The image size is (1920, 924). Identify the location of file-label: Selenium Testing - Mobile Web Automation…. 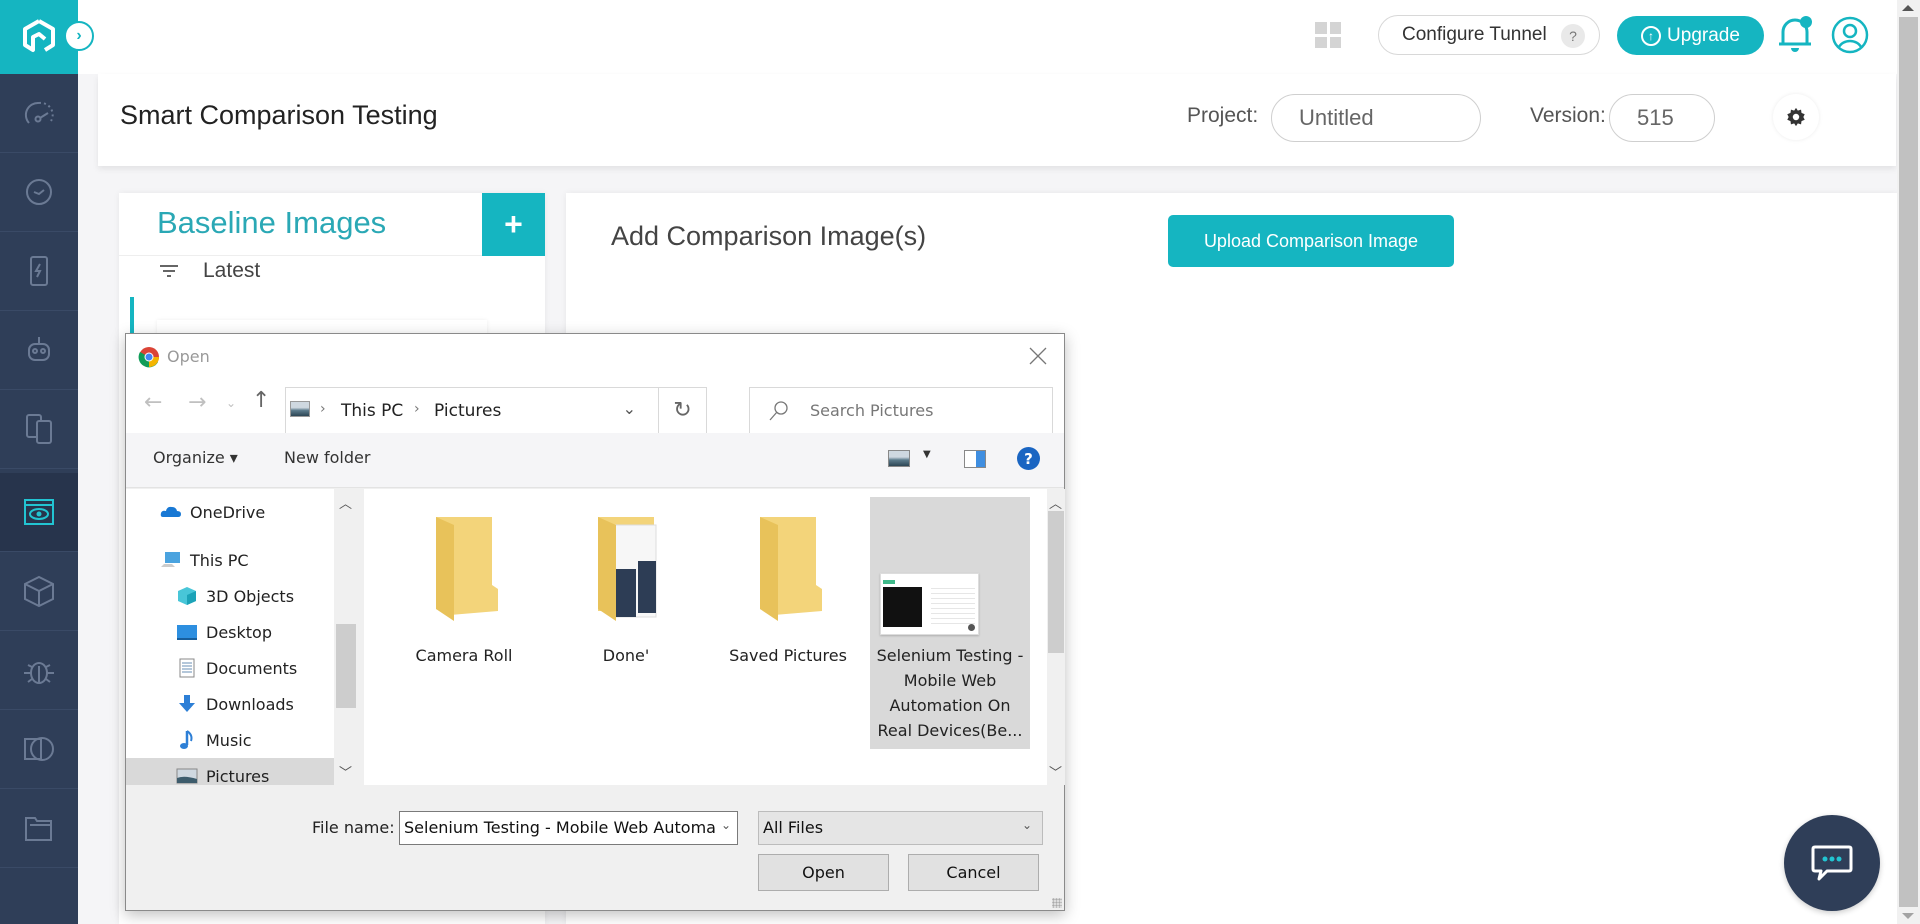
(950, 693).